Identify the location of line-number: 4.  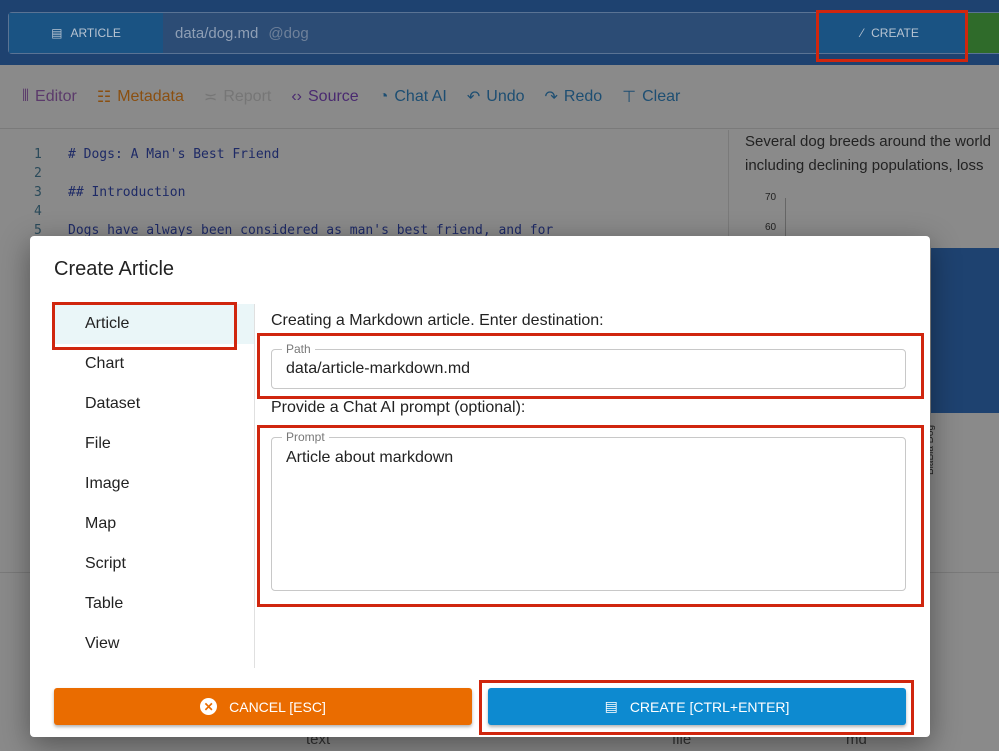
(38, 211).